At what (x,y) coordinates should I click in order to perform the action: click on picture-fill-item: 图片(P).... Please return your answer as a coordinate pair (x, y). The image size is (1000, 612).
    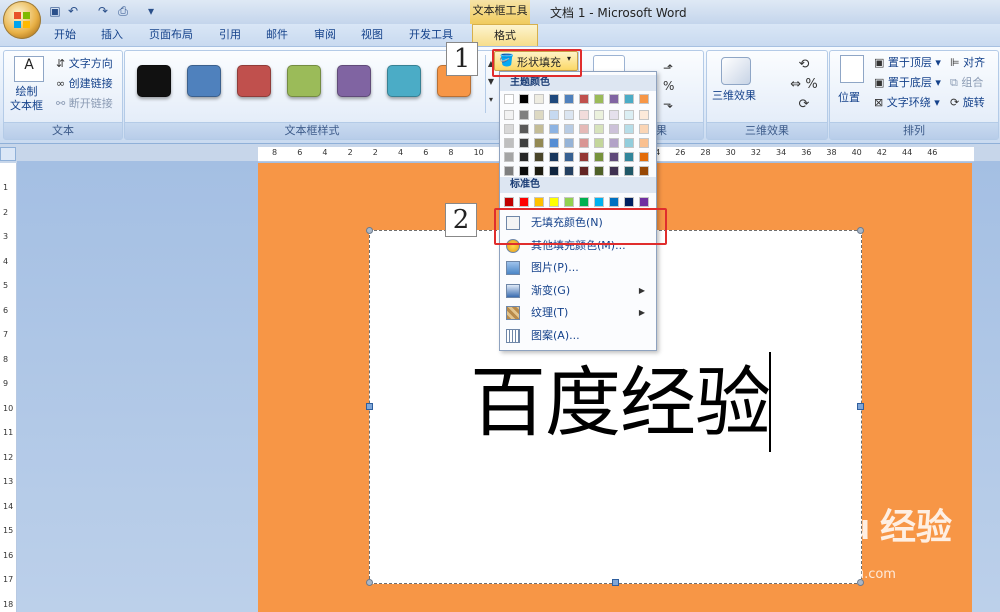
    Looking at the image, I should click on (577, 268).